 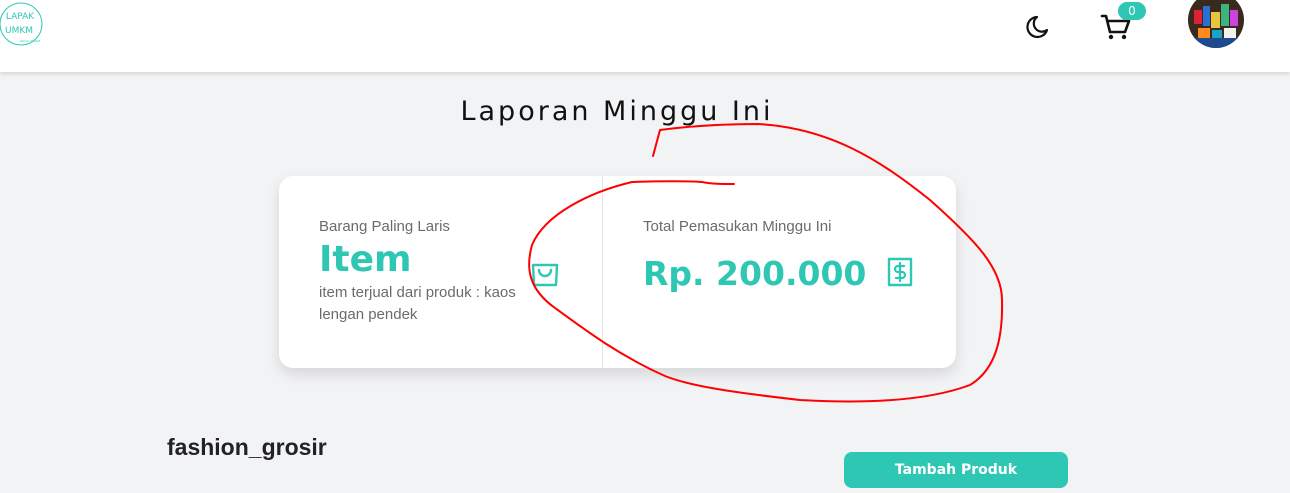 I want to click on report-title: Laporan Minggu Ini, so click(x=617, y=111).